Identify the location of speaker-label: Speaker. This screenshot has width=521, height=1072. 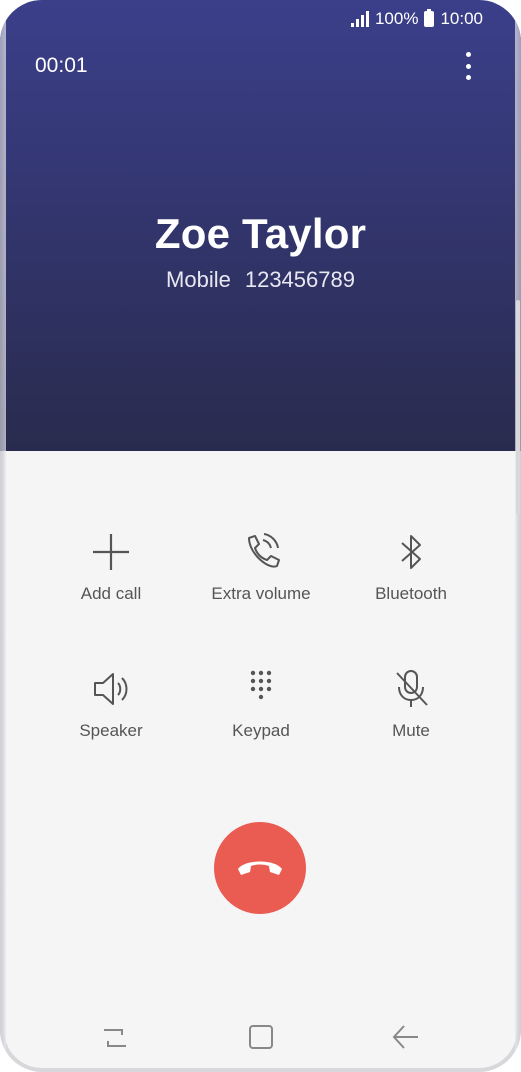
(111, 730).